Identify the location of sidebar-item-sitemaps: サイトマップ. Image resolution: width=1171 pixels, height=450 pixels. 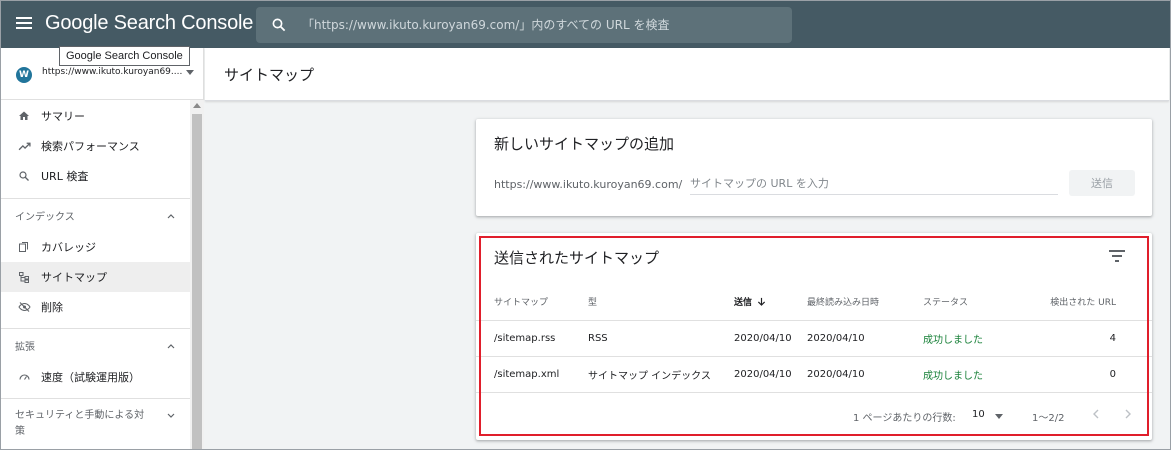
(95, 277).